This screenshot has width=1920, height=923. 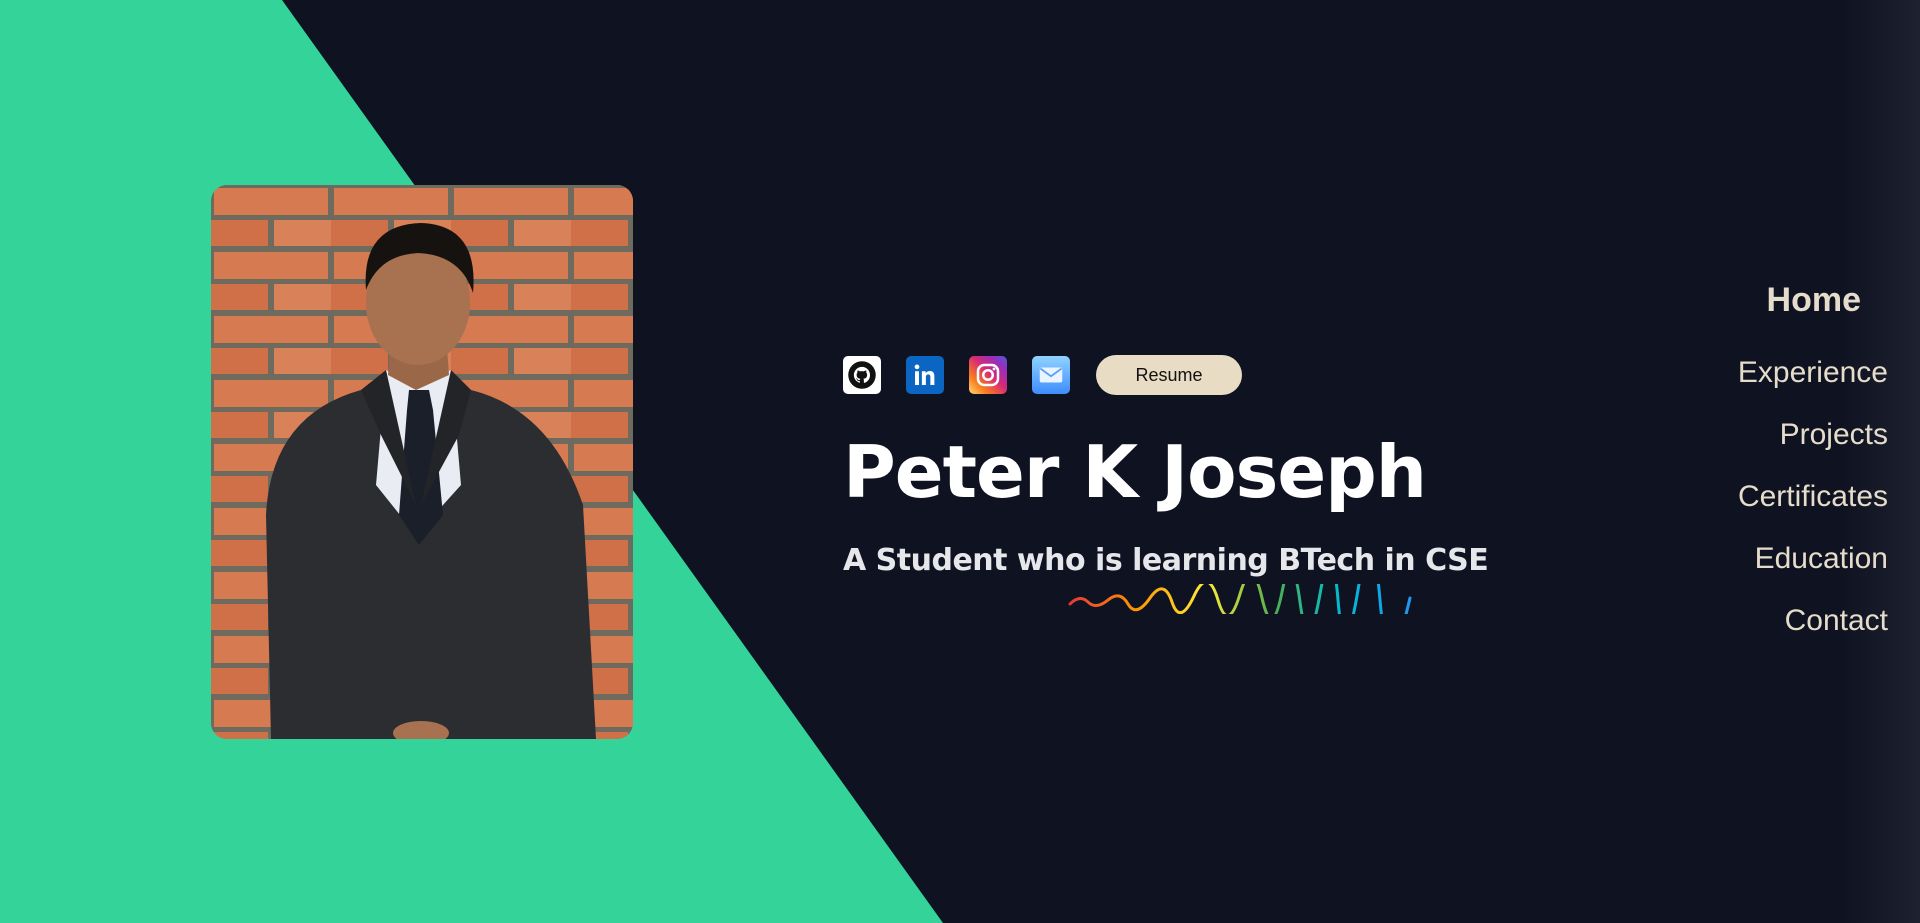 I want to click on nav-experience: Experience, so click(x=1813, y=373).